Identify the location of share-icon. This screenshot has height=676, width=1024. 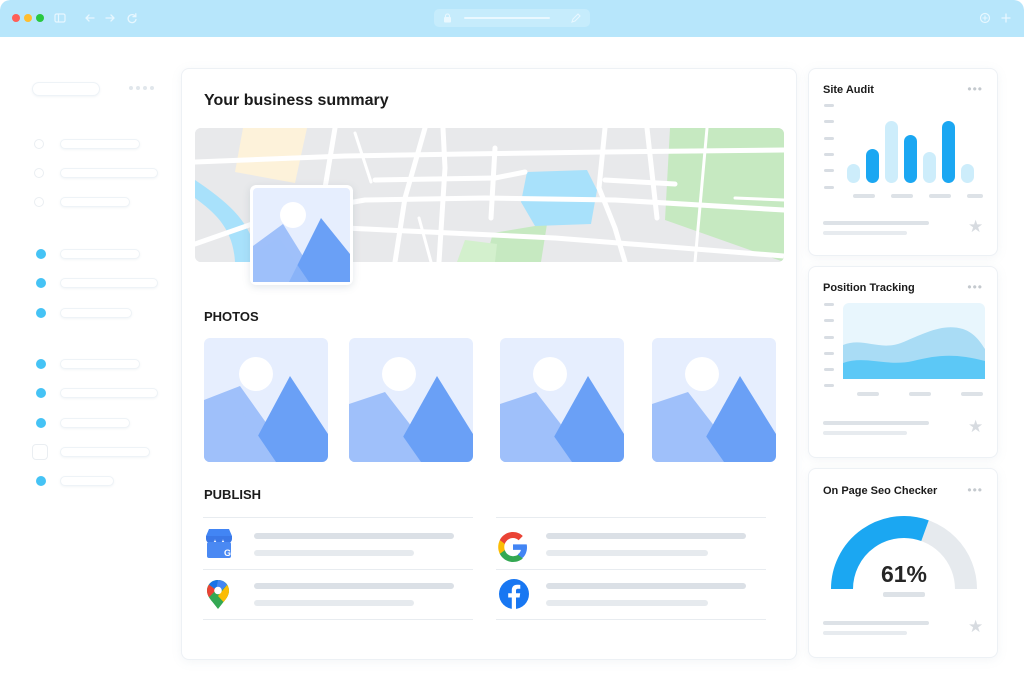
(985, 18).